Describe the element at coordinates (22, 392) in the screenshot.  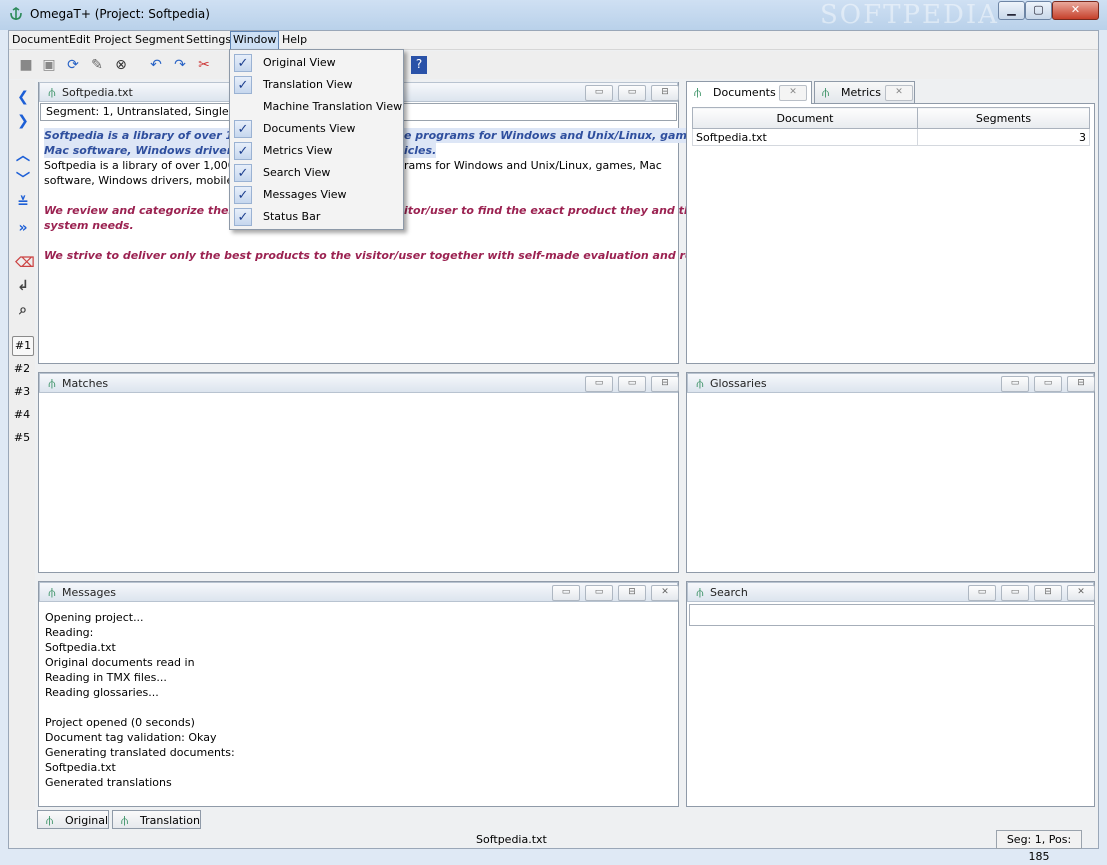
I see `nav-match-3: #3` at that location.